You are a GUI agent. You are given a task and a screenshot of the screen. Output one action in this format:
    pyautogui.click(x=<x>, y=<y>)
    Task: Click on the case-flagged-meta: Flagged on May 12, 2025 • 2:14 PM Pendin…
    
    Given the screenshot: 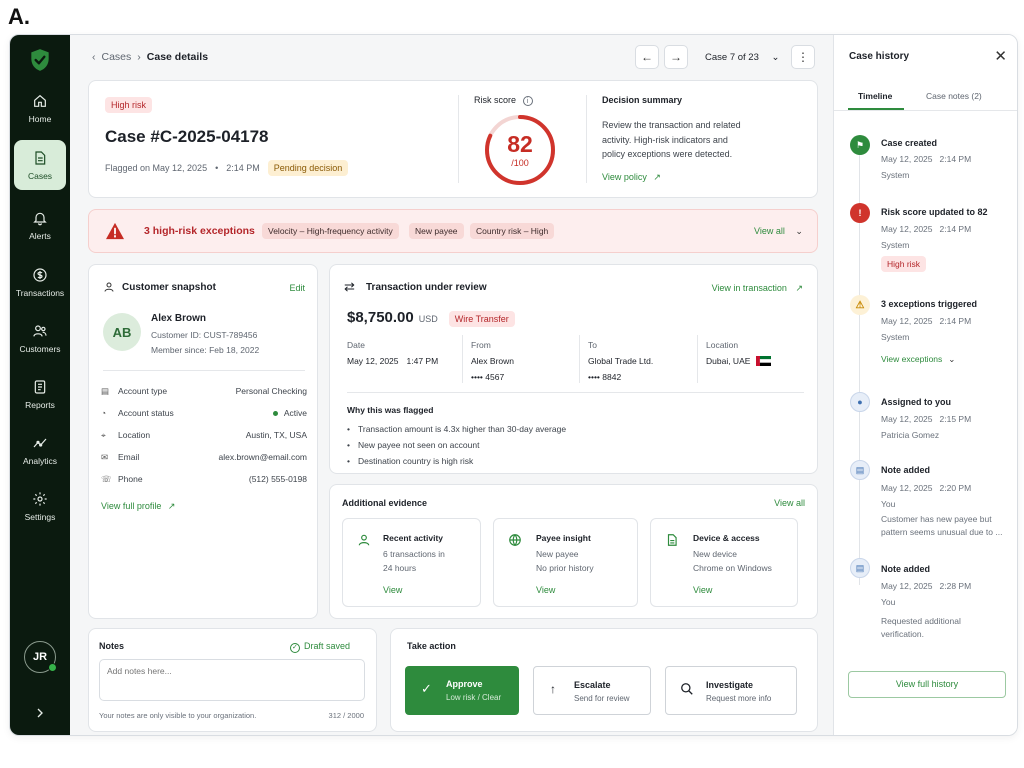 What is the action you would take?
    pyautogui.click(x=227, y=168)
    